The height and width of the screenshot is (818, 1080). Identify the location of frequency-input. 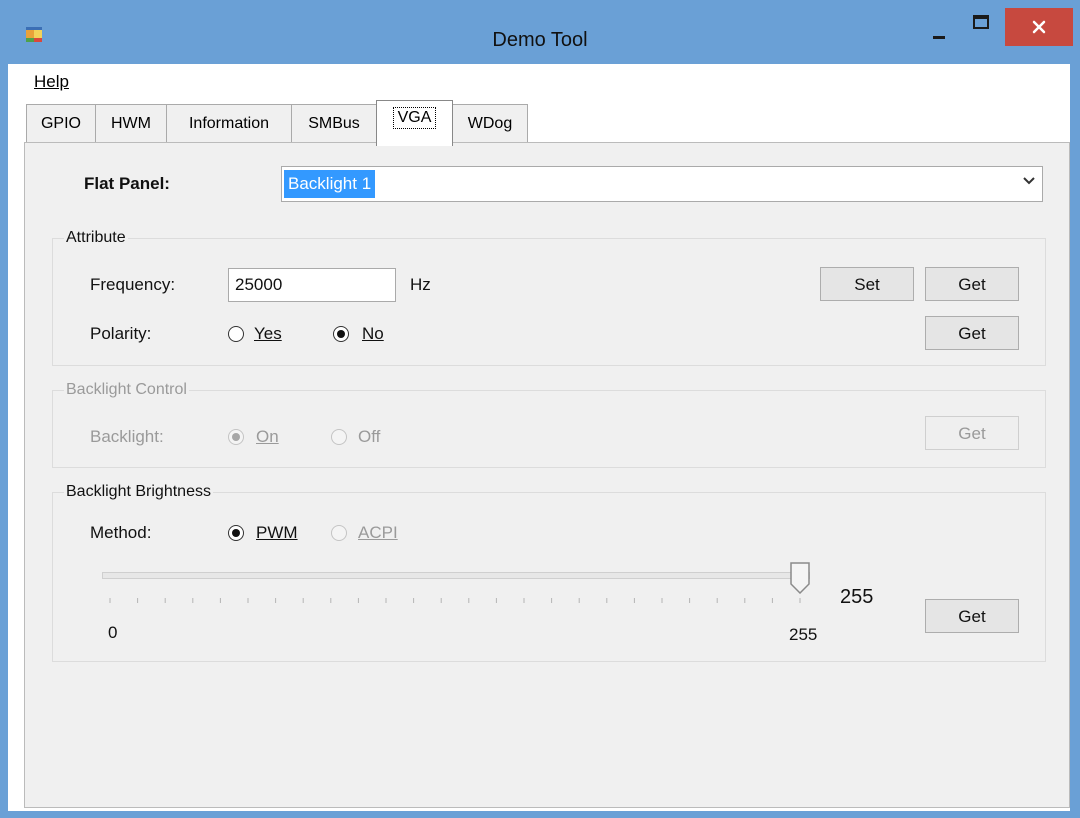
(312, 285).